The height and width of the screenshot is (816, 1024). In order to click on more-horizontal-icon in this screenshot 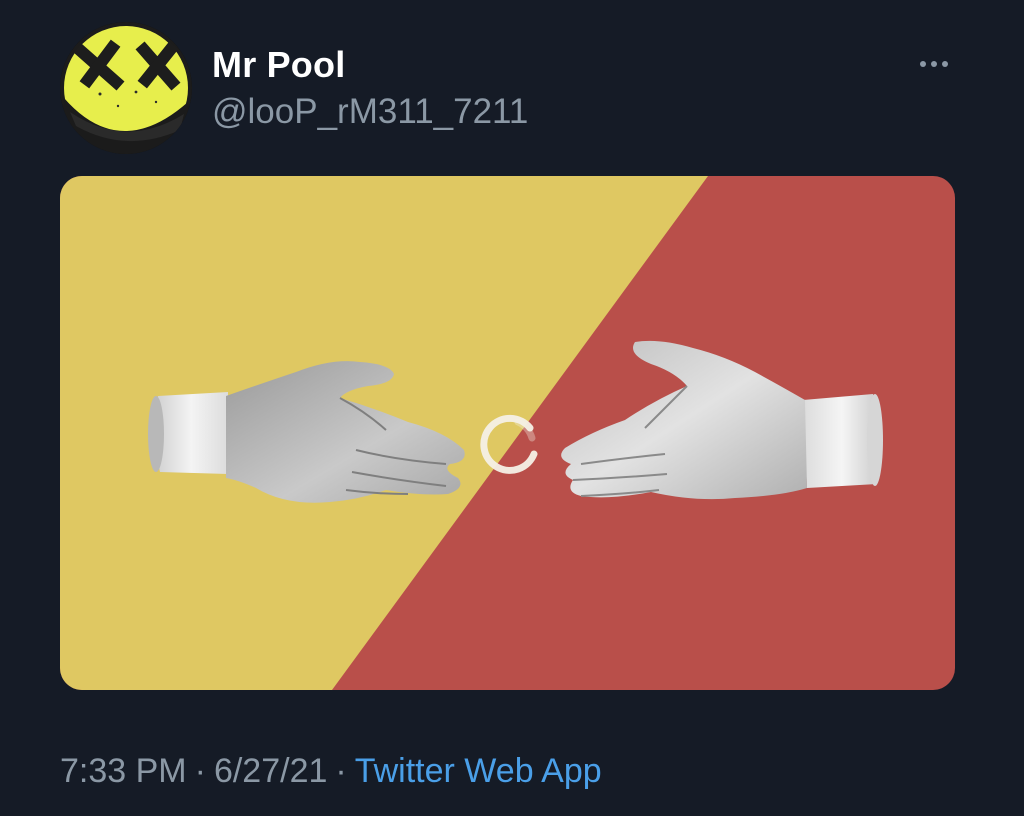, I will do `click(923, 64)`.